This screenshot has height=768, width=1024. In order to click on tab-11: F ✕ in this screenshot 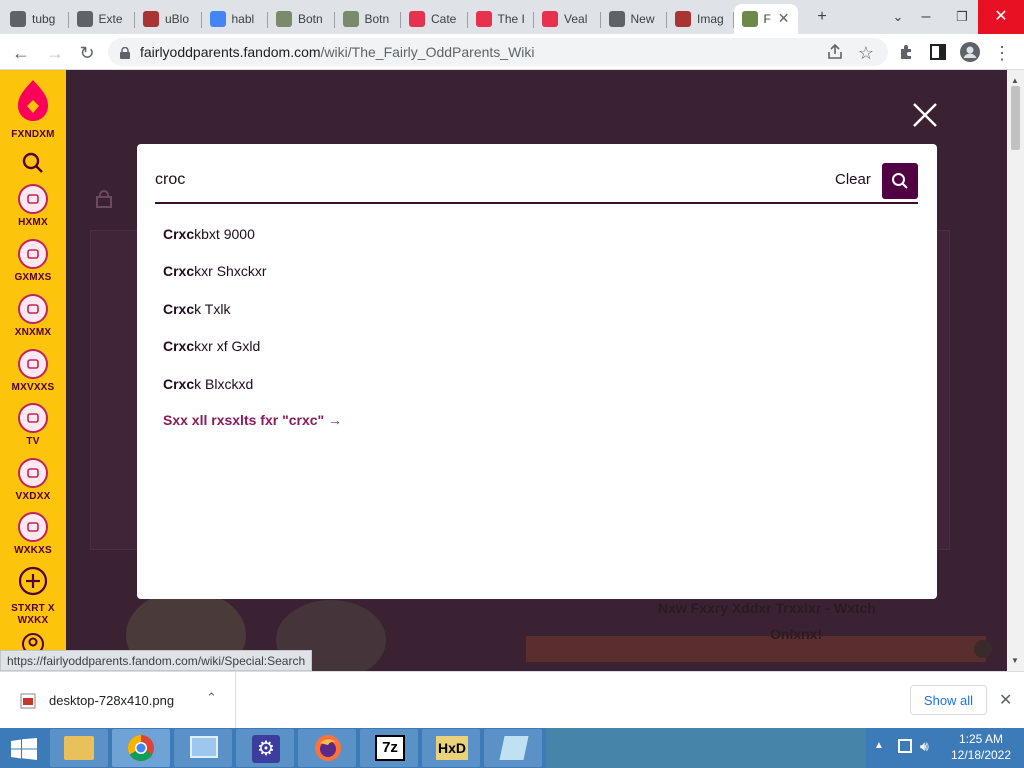, I will do `click(765, 19)`.